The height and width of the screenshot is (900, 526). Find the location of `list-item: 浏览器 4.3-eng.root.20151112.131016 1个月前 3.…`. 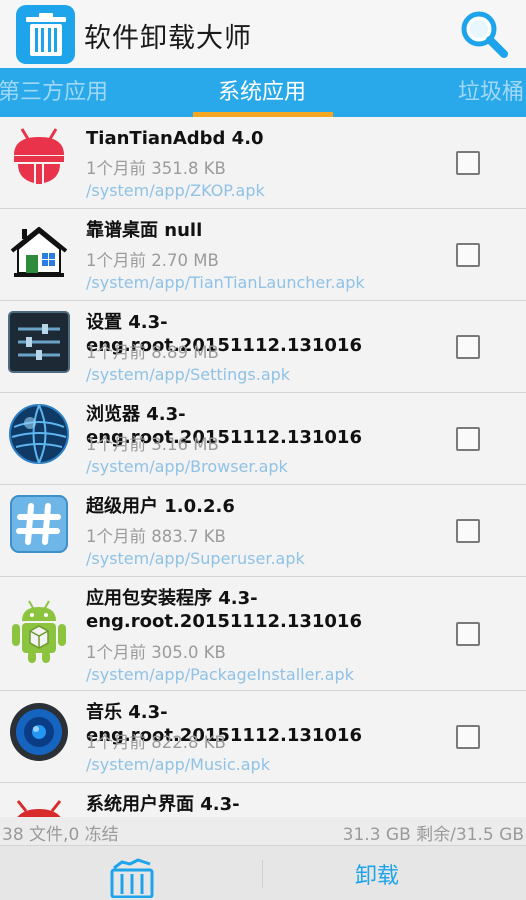

list-item: 浏览器 4.3-eng.root.20151112.131016 1个月前 3.… is located at coordinates (263, 439).